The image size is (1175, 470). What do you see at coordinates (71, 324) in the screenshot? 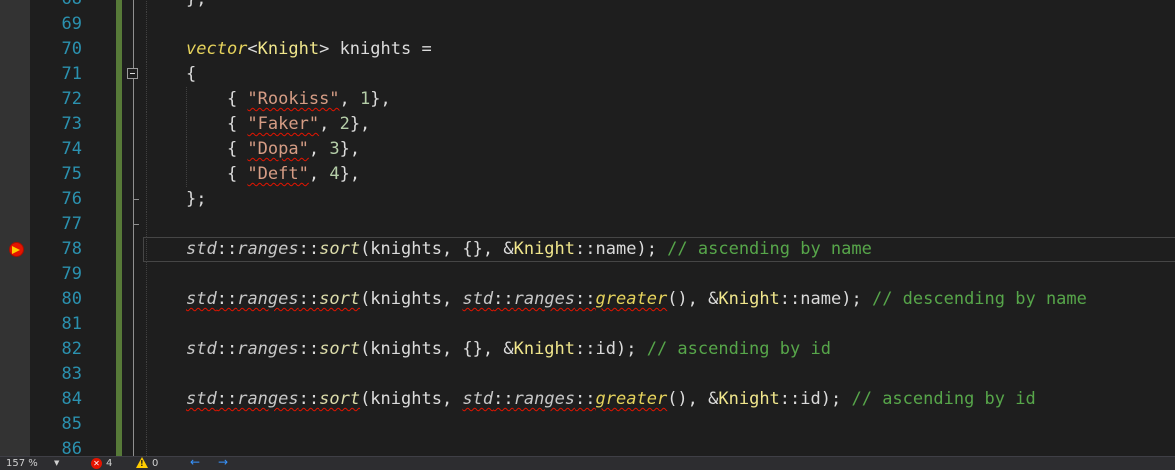
I see `line-number: 81` at bounding box center [71, 324].